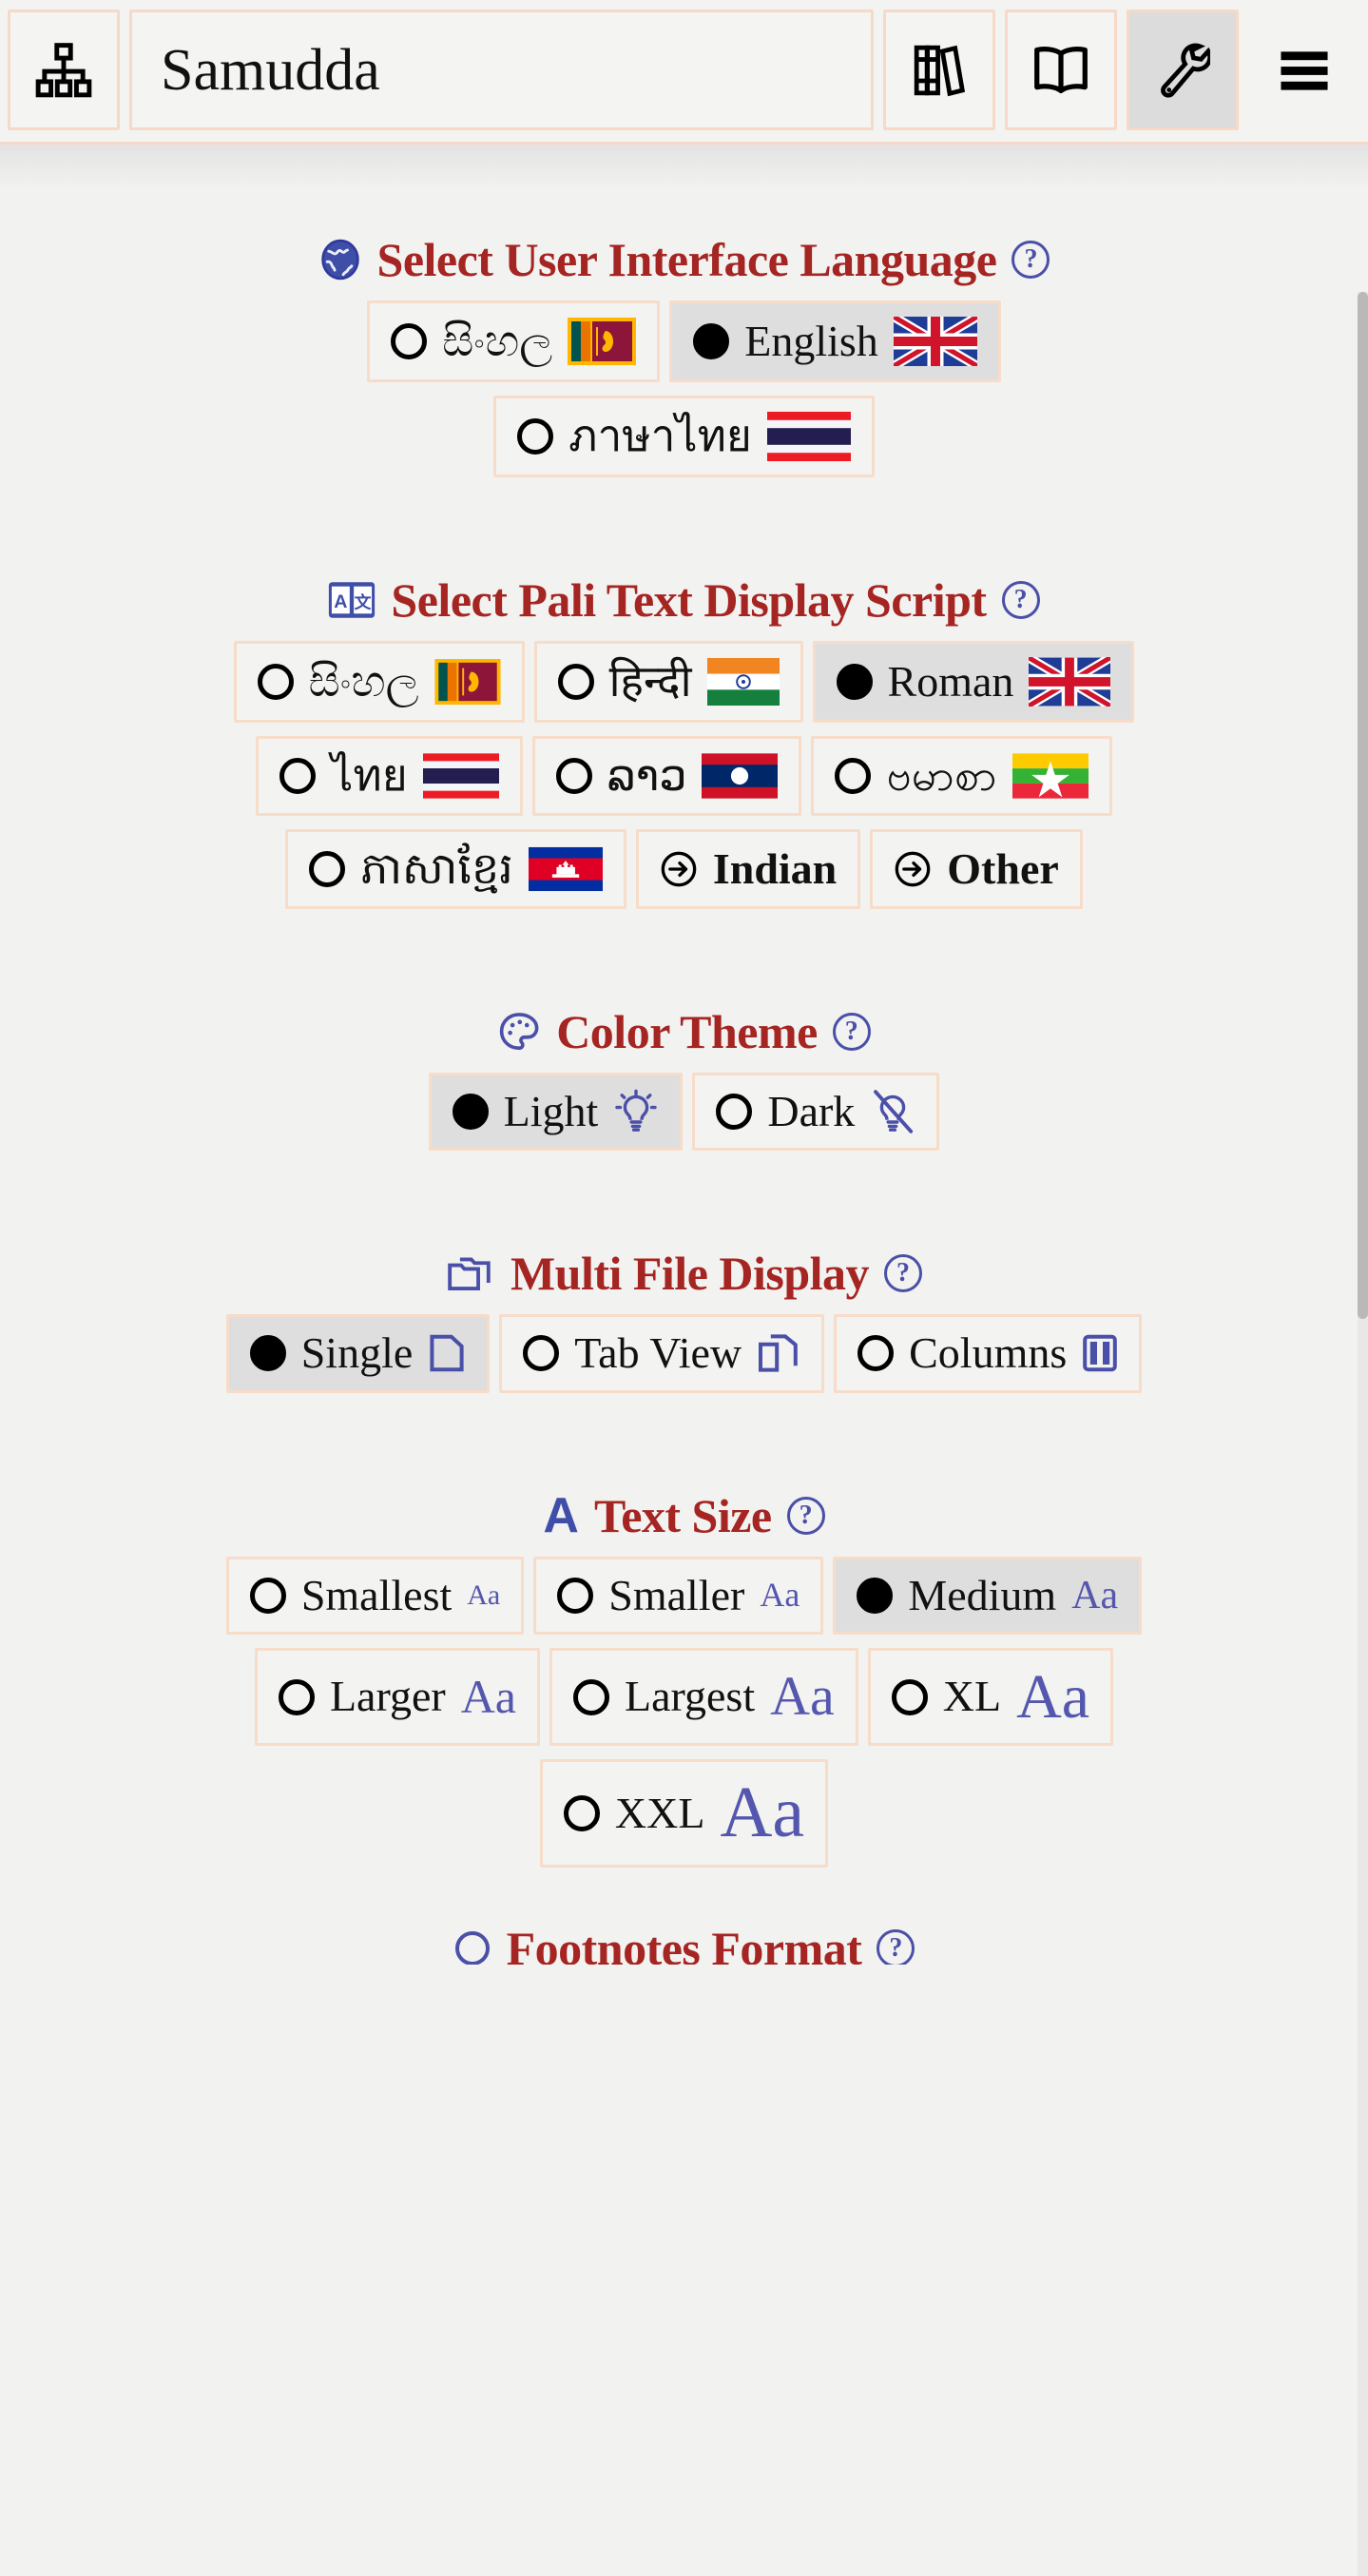  I want to click on uk-flag, so click(1070, 682).